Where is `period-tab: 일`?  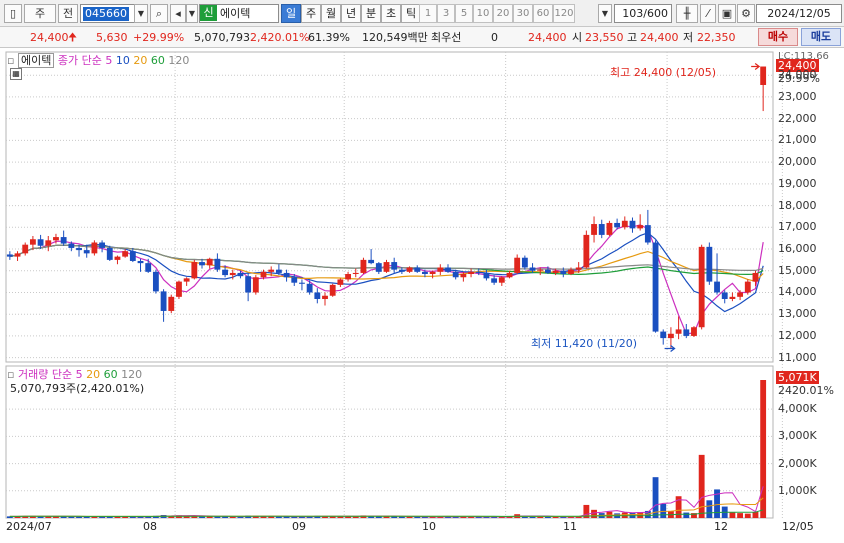 period-tab: 일 is located at coordinates (291, 13).